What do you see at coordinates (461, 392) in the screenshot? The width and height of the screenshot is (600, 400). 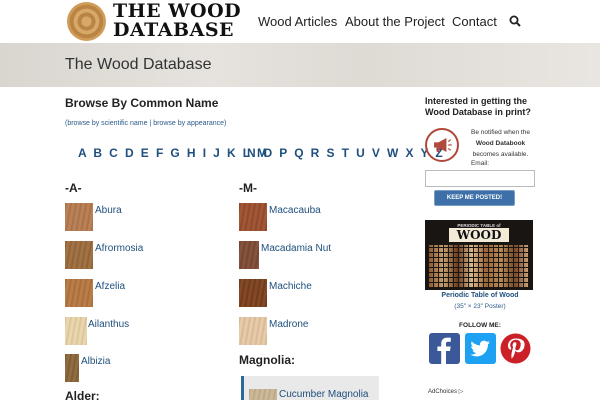 I see `adchoices-triangle-icon: ▷` at bounding box center [461, 392].